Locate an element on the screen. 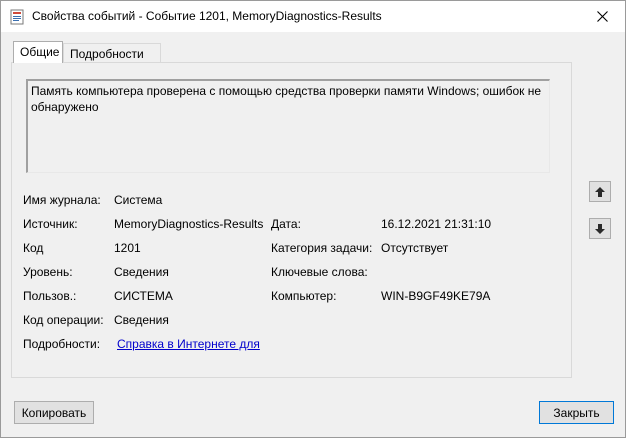 The width and height of the screenshot is (626, 438). tab-details-label: Подробности is located at coordinates (107, 54).